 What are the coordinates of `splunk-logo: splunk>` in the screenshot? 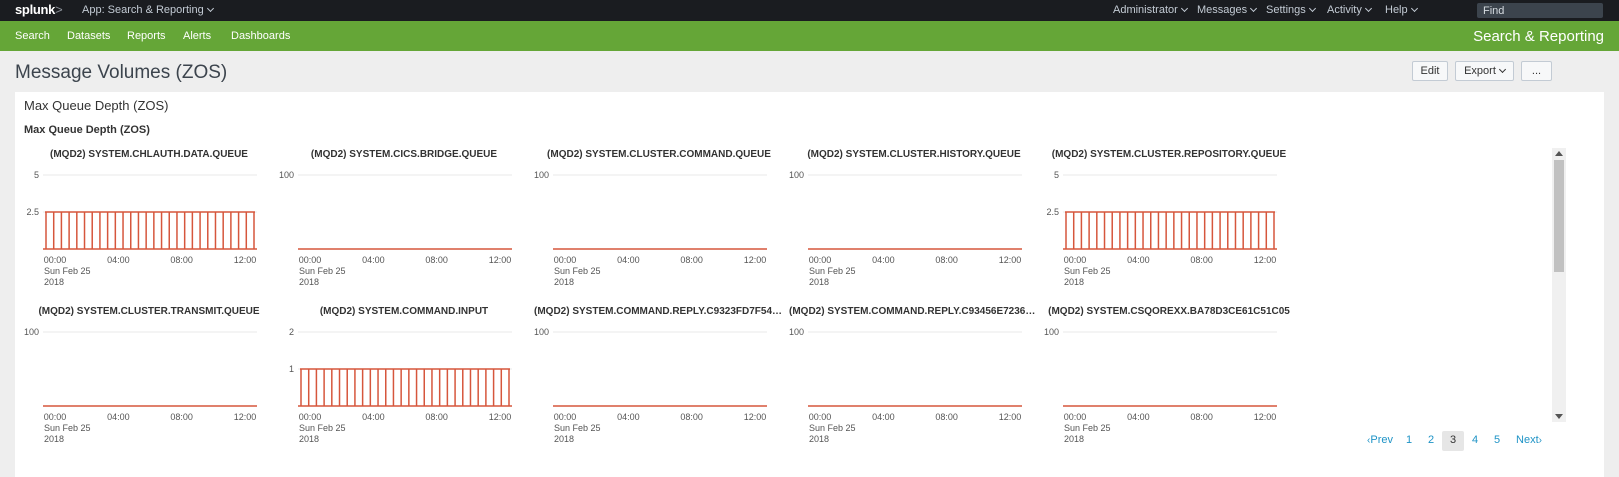 It's located at (39, 9).